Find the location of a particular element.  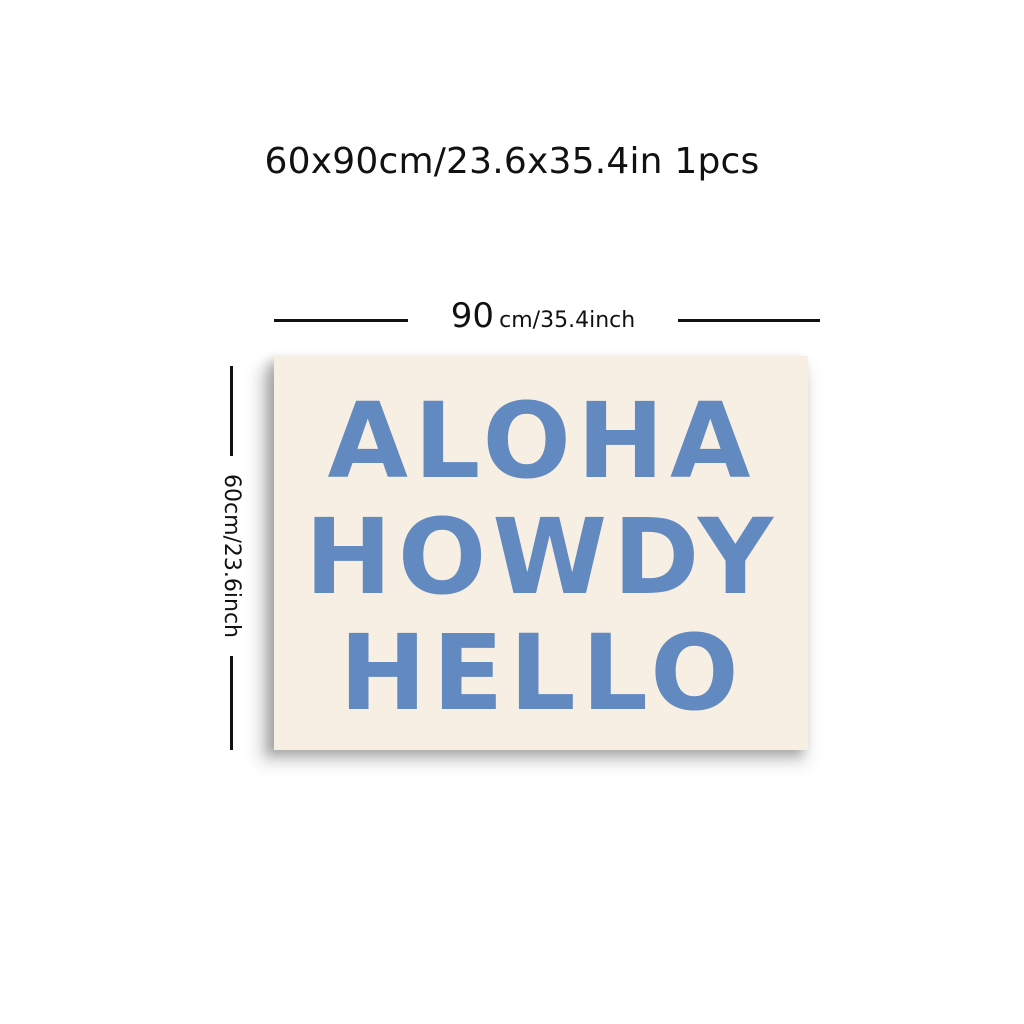

height-dimension-line-bottom is located at coordinates (231, 703).